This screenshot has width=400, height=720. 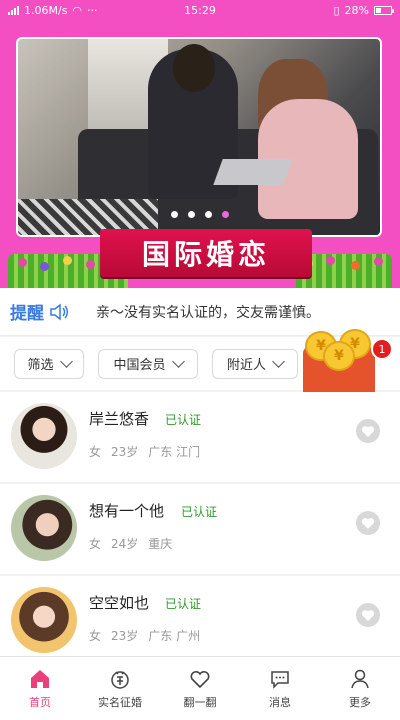 I want to click on notice-title: 提醒, so click(x=27, y=314).